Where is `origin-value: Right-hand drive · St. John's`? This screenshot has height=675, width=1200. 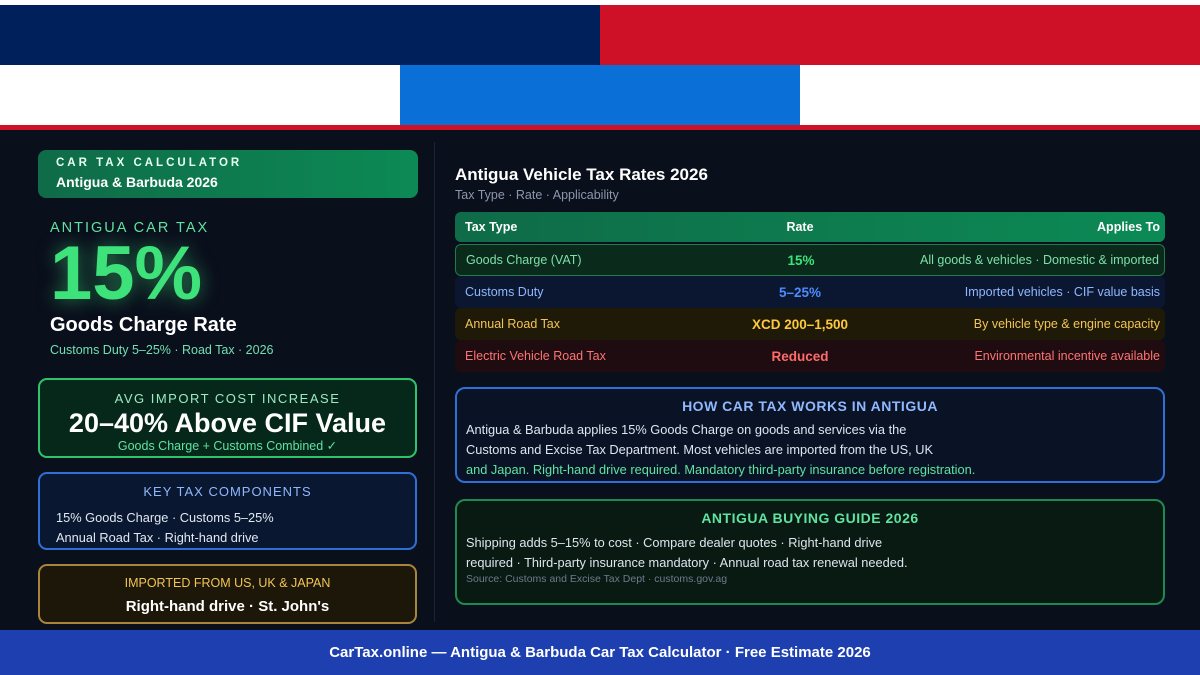
origin-value: Right-hand drive · St. John's is located at coordinates (227, 606).